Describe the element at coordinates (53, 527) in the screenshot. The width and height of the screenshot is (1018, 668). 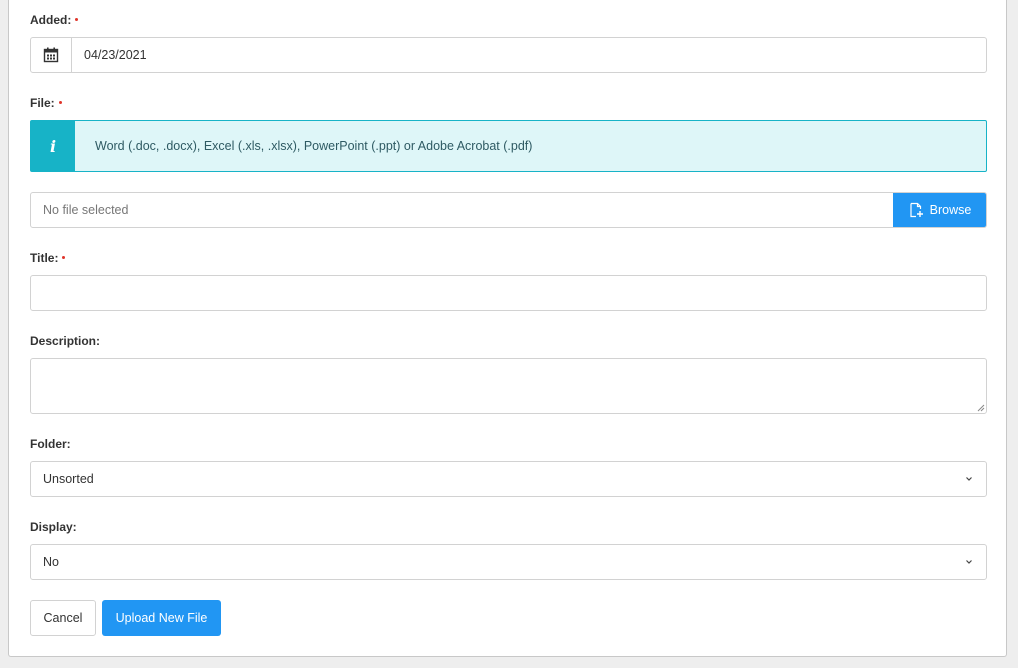
I see `display-label: Display:` at that location.